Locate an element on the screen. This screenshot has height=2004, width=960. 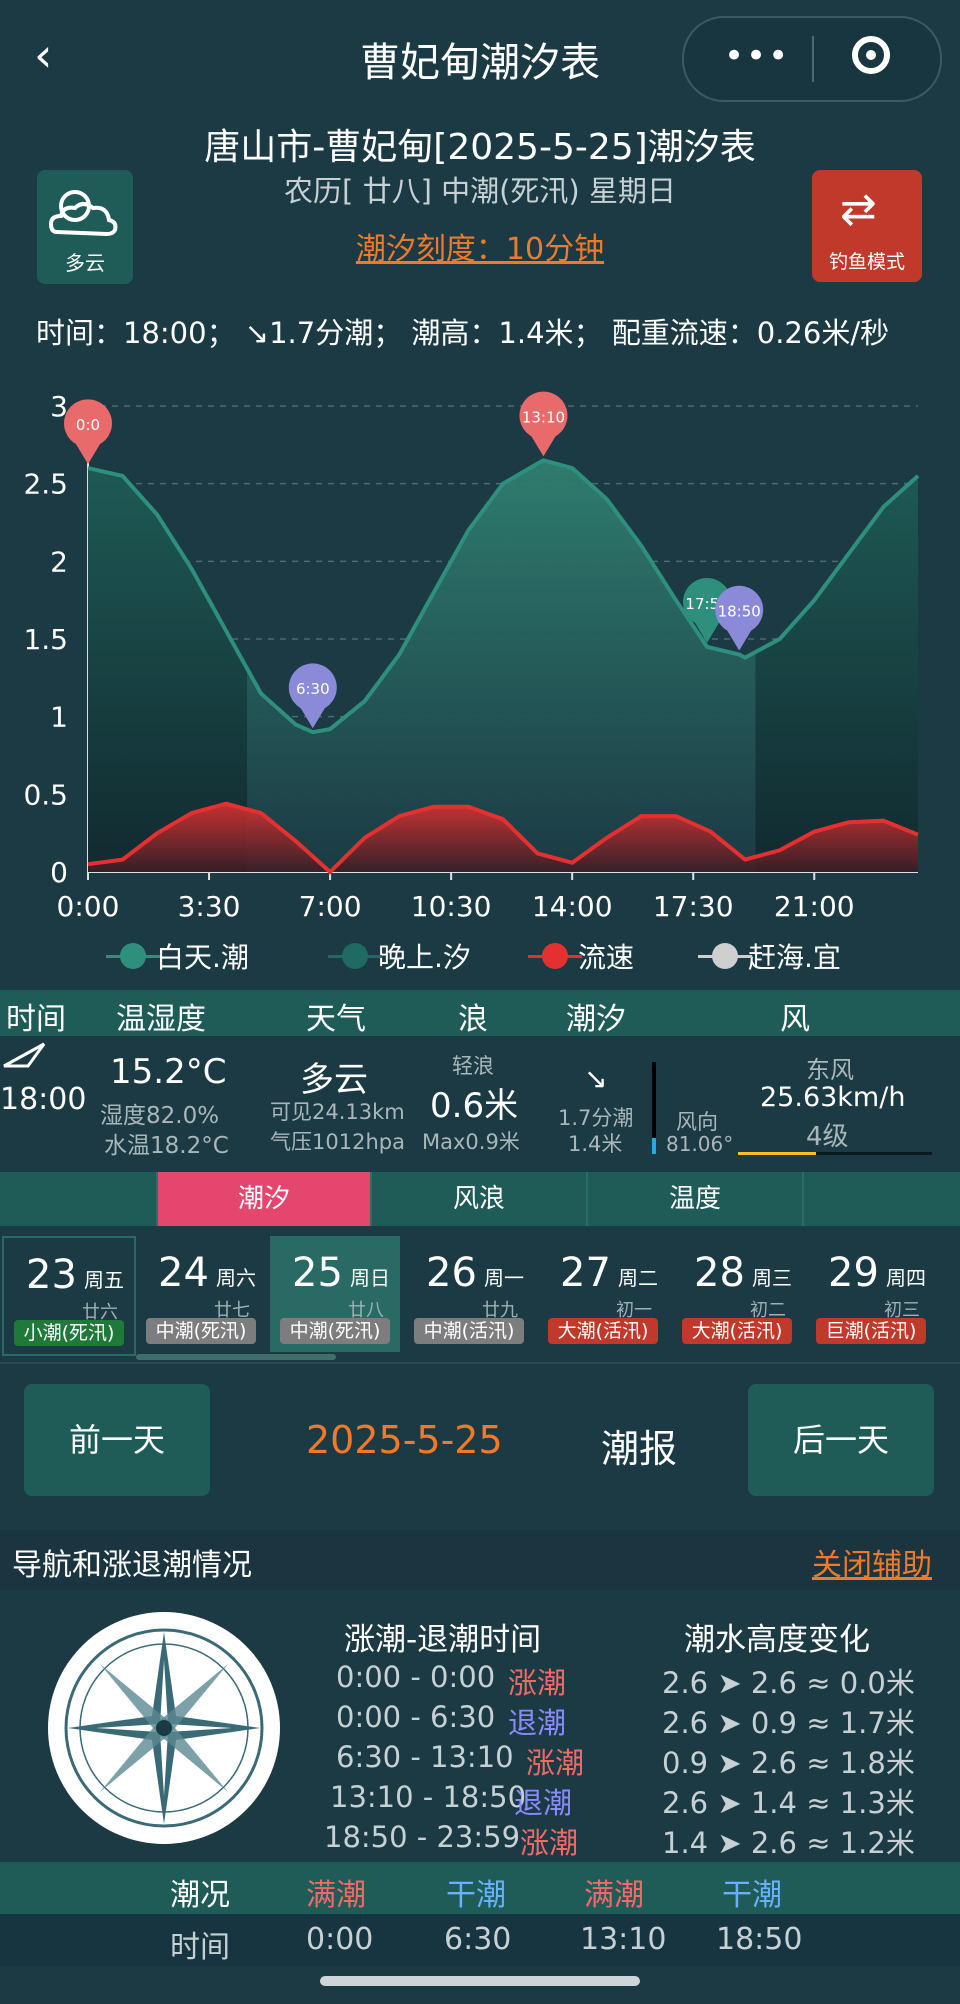
tide-scale-text: 潮汐刻度：10分钟 is located at coordinates (480, 249).